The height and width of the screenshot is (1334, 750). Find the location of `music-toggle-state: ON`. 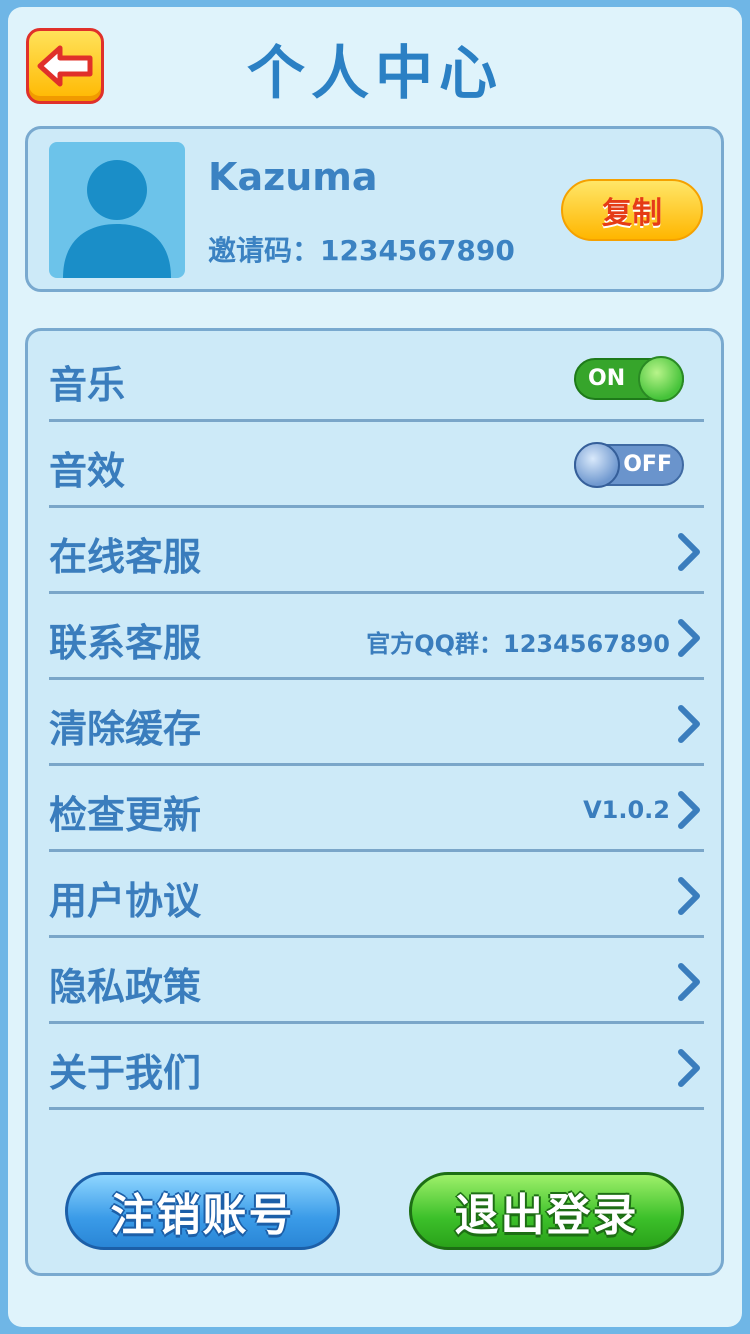

music-toggle-state: ON is located at coordinates (607, 378).